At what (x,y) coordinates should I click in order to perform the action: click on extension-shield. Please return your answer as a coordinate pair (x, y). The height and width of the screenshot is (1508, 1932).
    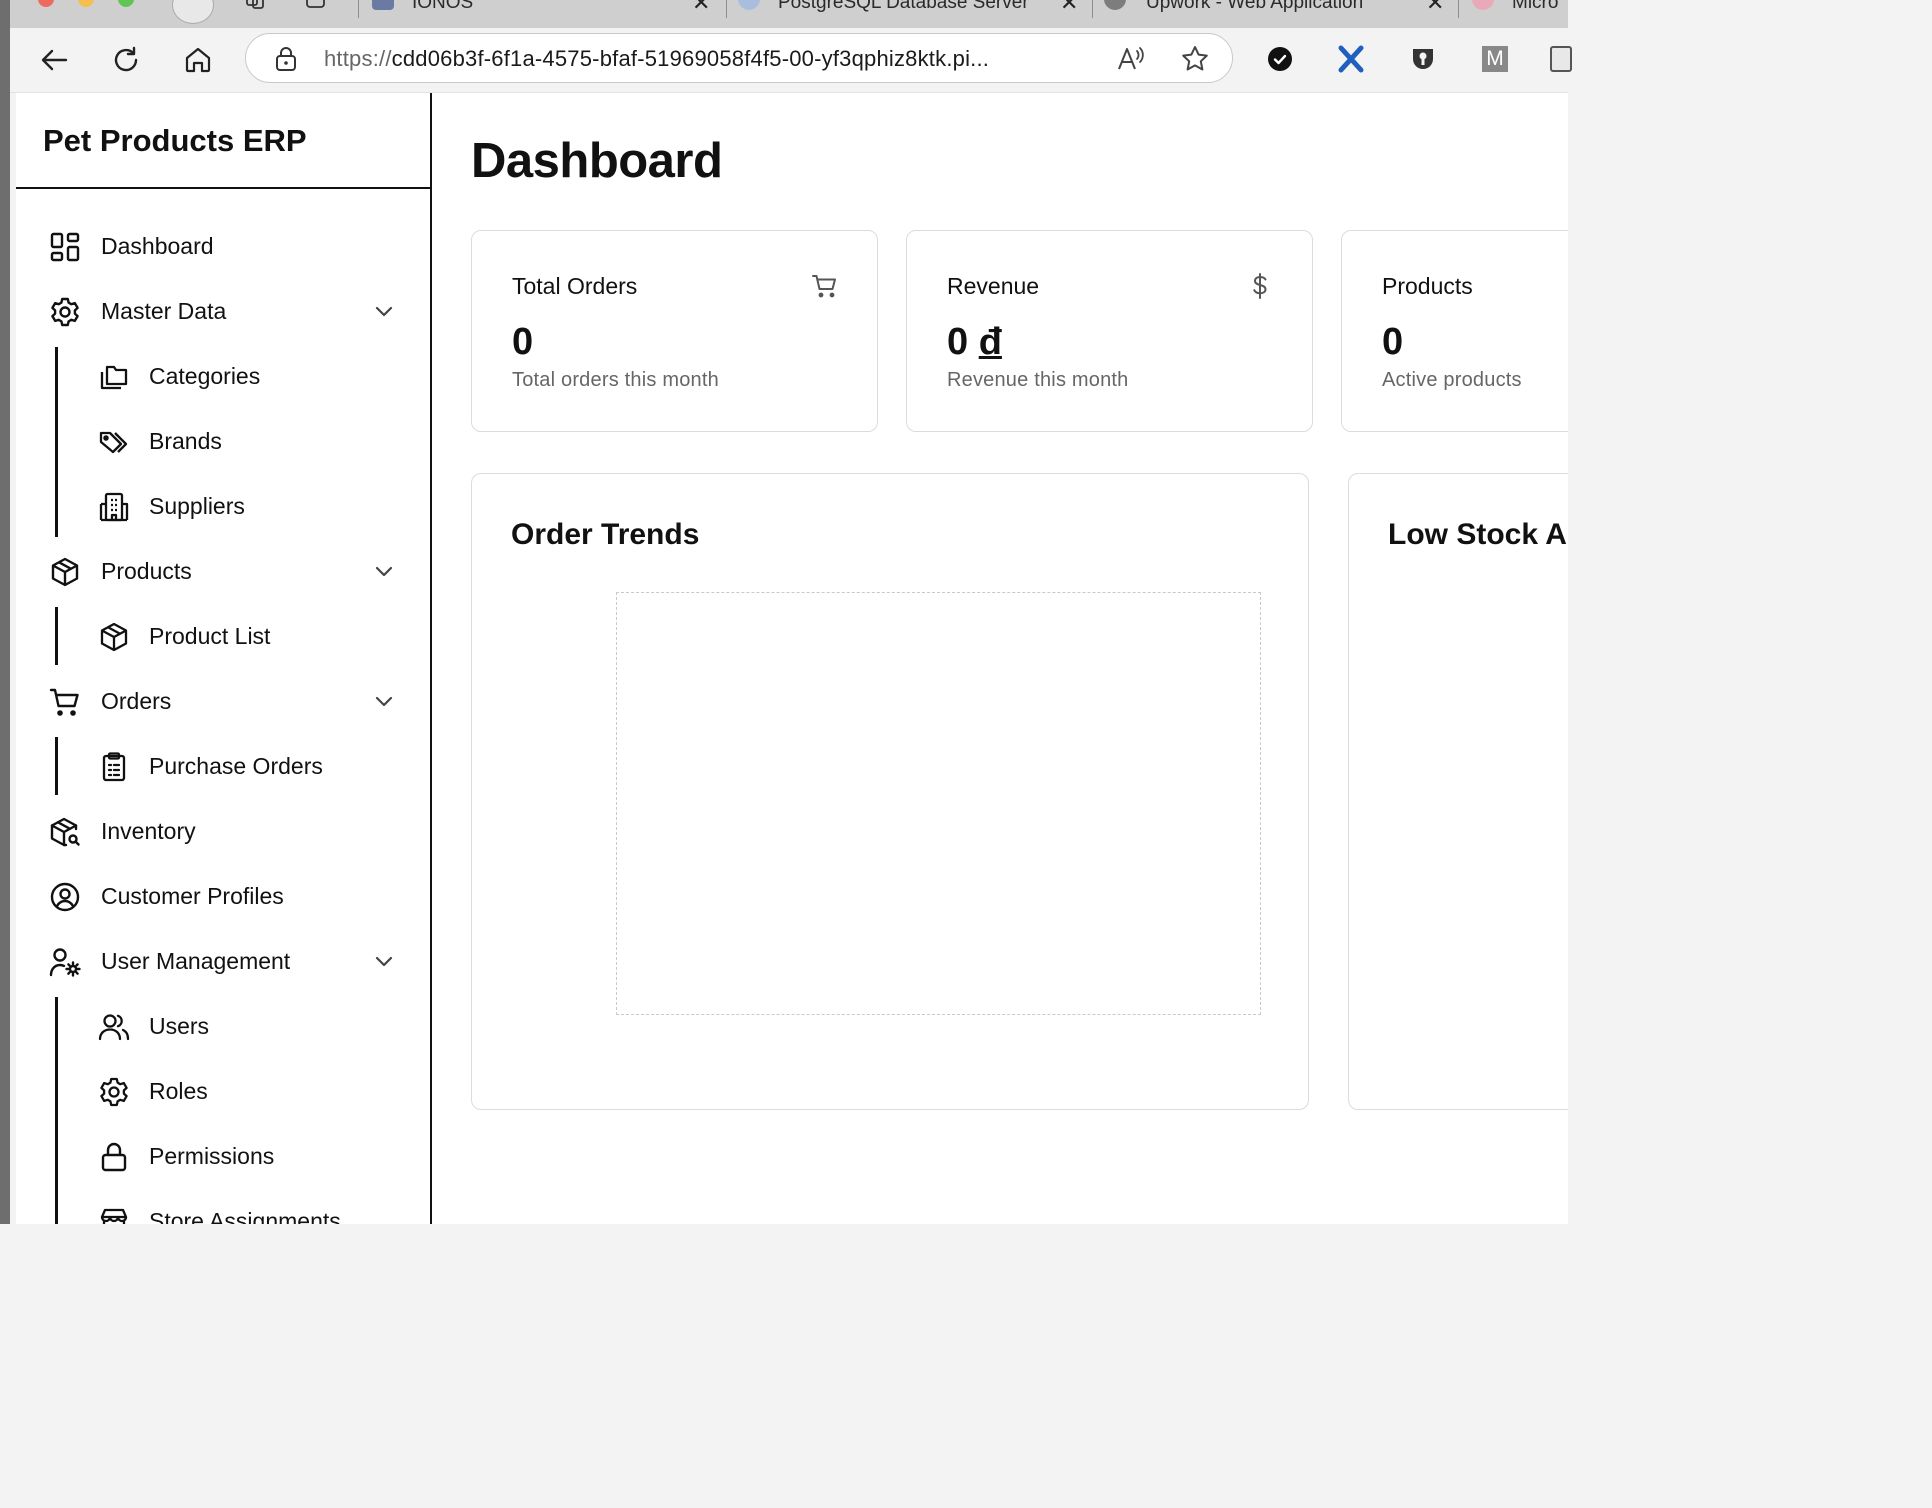
    Looking at the image, I should click on (1423, 59).